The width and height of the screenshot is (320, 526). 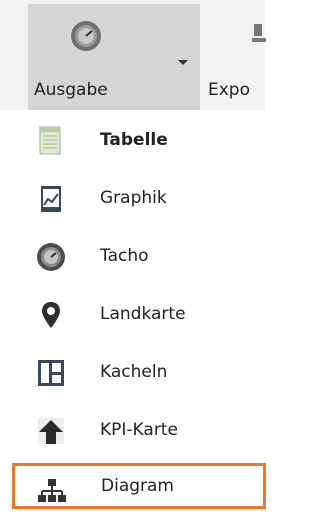 What do you see at coordinates (124, 256) in the screenshot?
I see `menu-item-label: Tacho` at bounding box center [124, 256].